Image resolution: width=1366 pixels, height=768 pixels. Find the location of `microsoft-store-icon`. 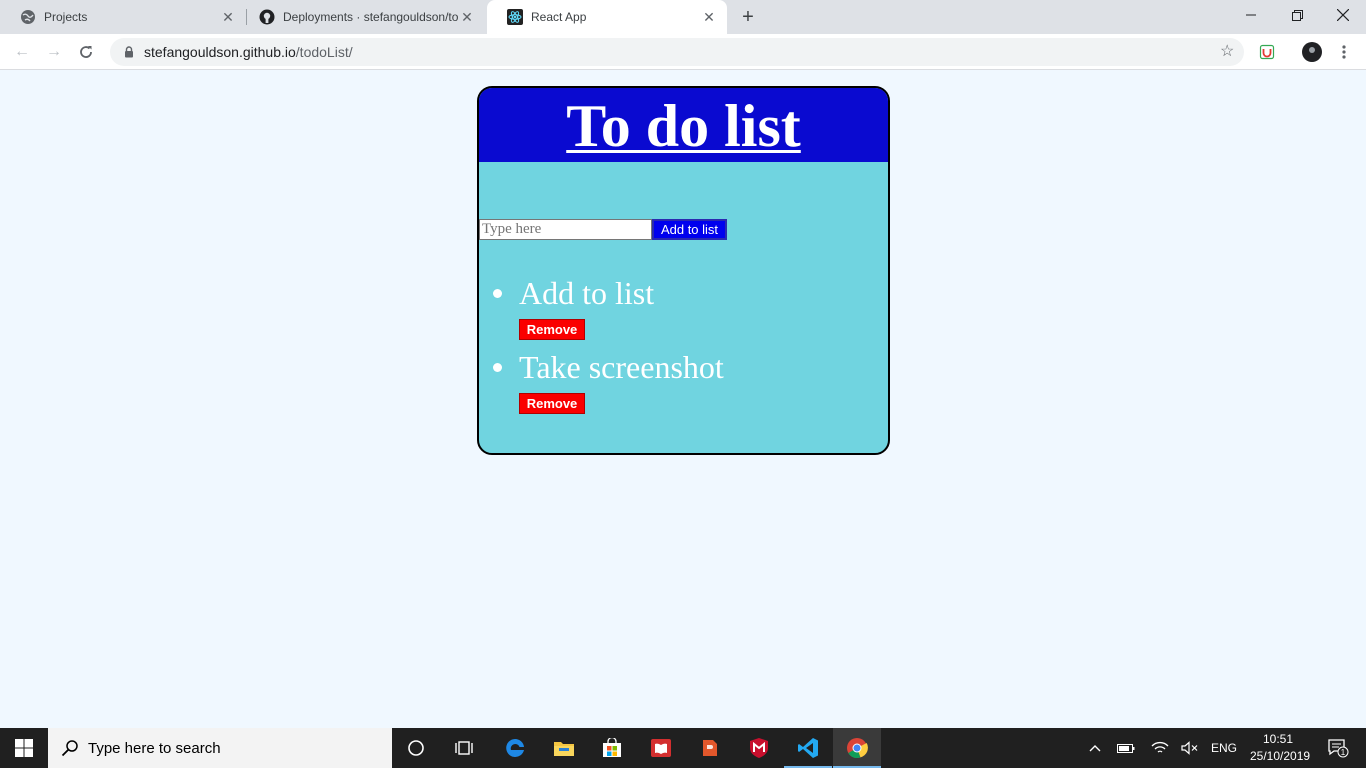

microsoft-store-icon is located at coordinates (612, 748).